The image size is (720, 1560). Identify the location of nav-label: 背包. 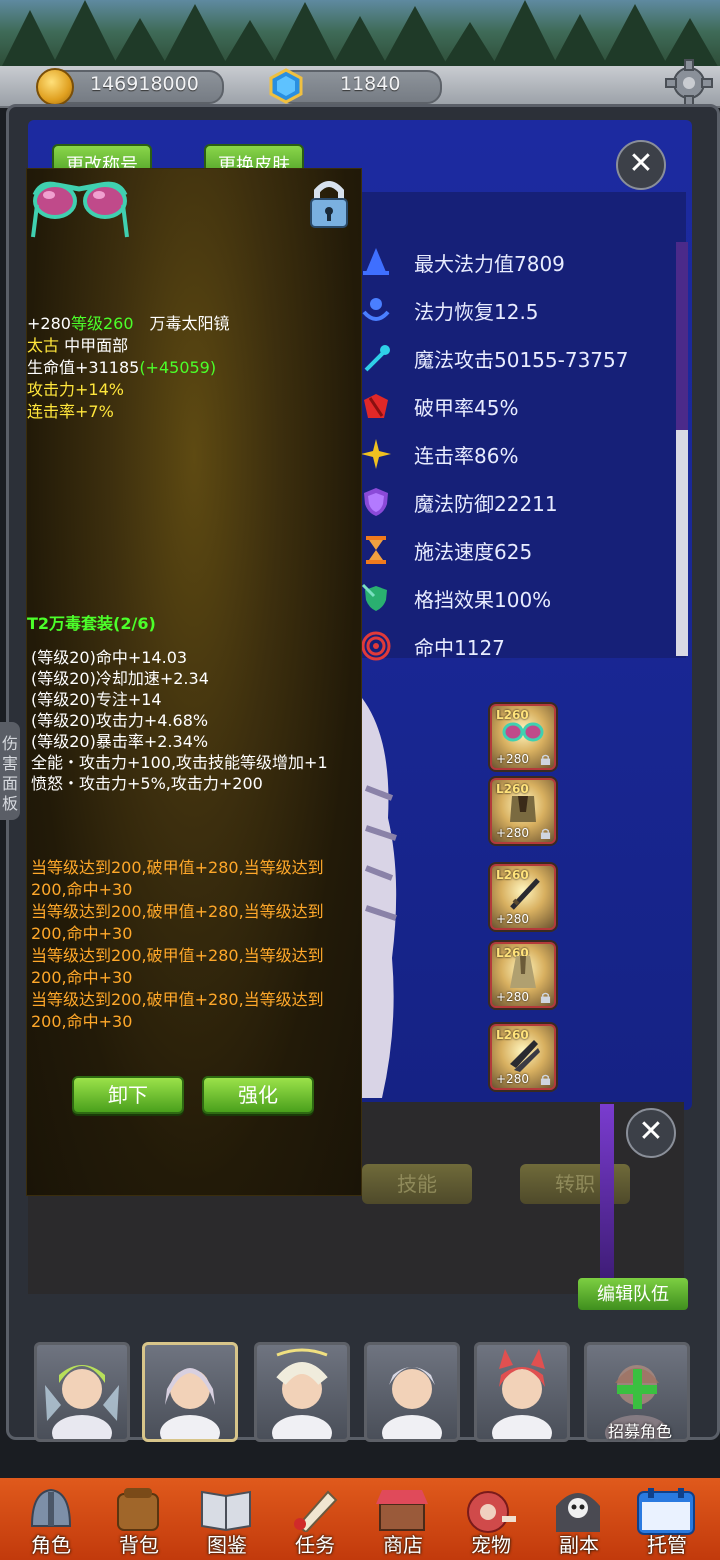
(139, 1545).